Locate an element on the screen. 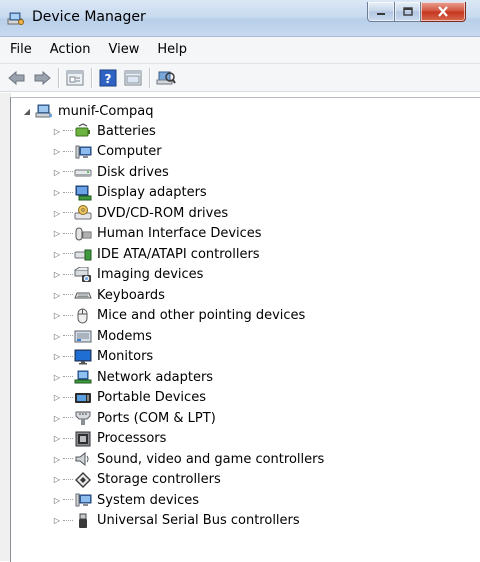 The image size is (480, 562). tree-node: ▷ Storage controllers is located at coordinates (136, 480).